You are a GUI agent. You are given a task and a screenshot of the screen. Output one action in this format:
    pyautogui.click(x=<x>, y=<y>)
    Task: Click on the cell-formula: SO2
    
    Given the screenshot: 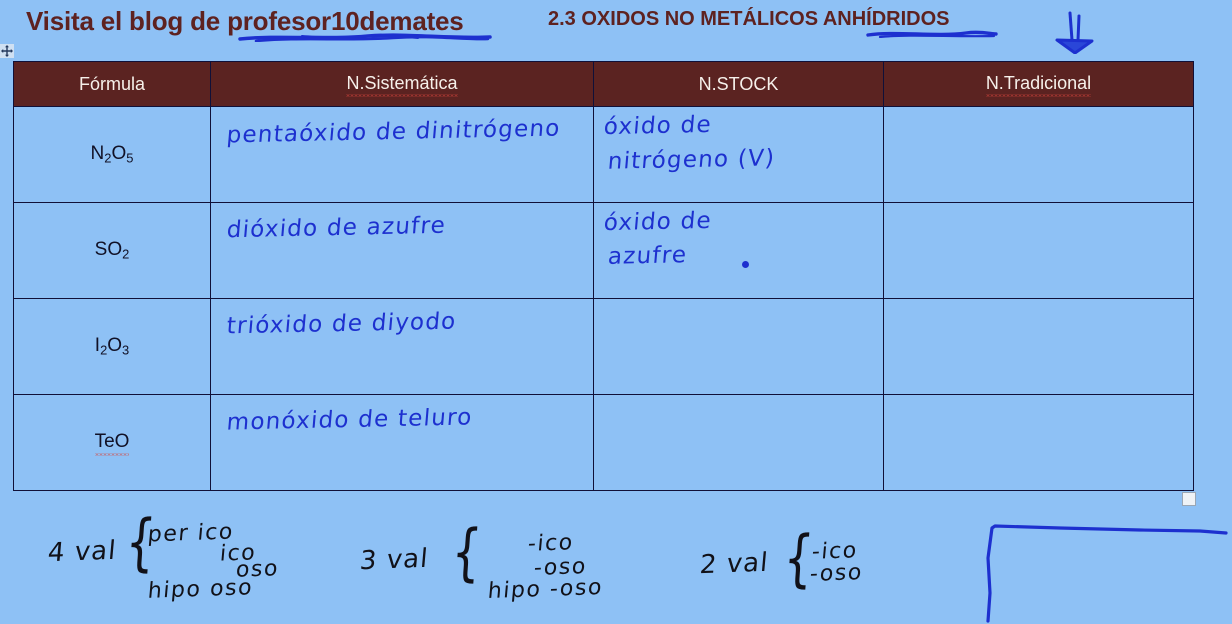 What is the action you would take?
    pyautogui.click(x=112, y=250)
    